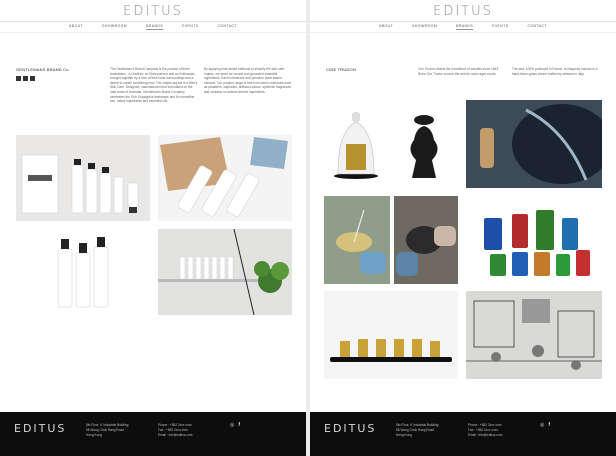 The width and height of the screenshot is (616, 456). What do you see at coordinates (534, 240) in the screenshot?
I see `colored-glass-candles-image` at bounding box center [534, 240].